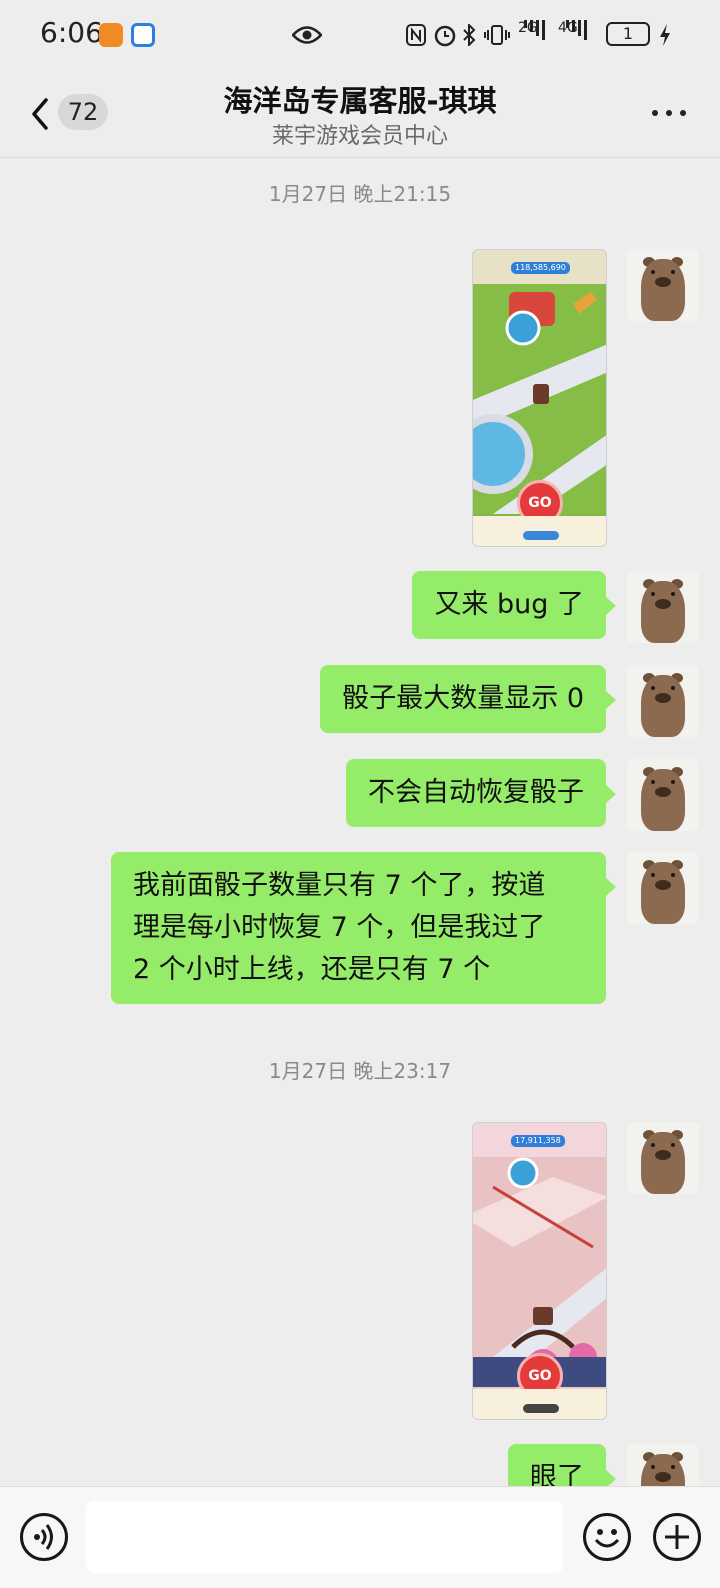 This screenshot has width=720, height=1588. I want to click on message-input, so click(324, 1537).